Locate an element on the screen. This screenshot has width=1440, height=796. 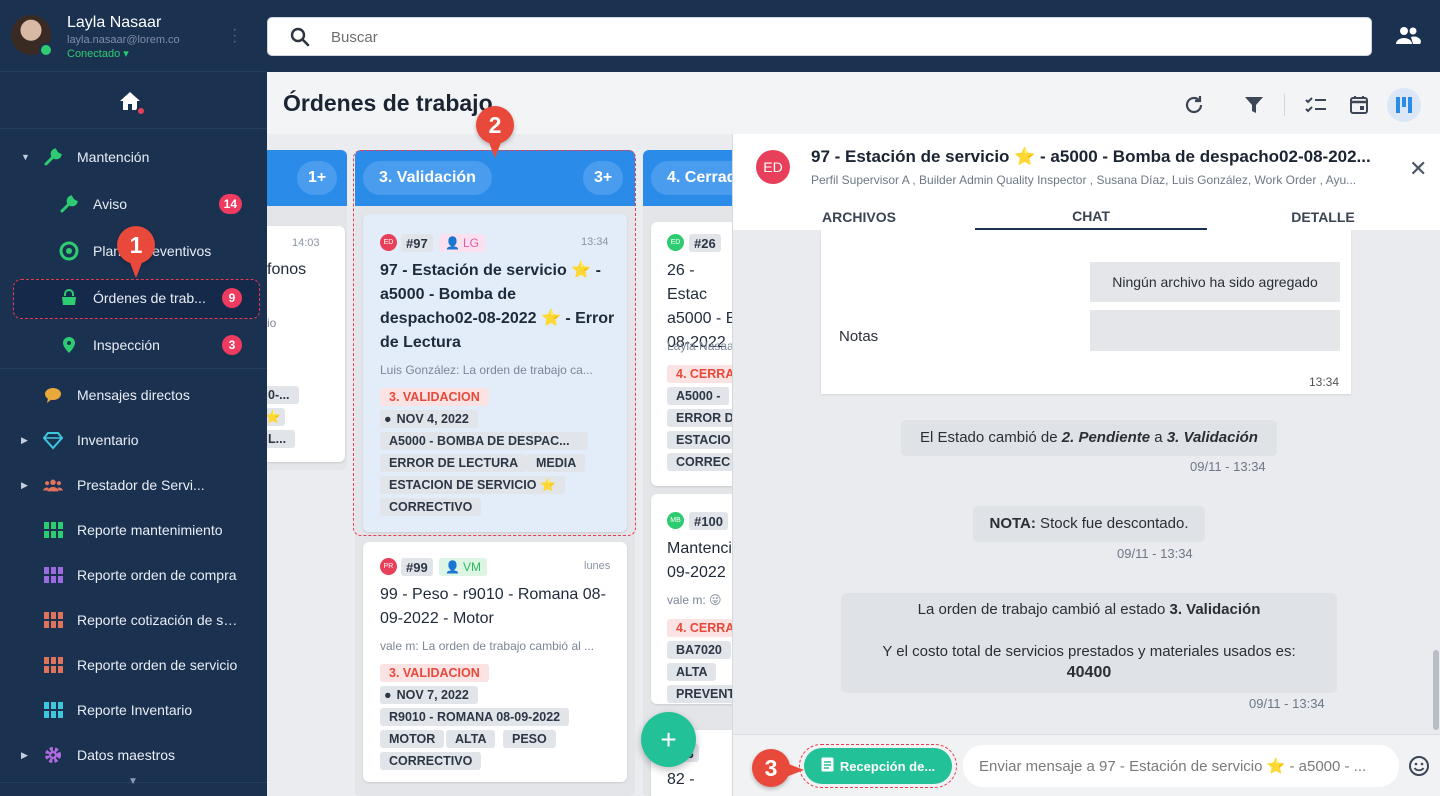
caret-right-icon: ▶ is located at coordinates (24, 439).